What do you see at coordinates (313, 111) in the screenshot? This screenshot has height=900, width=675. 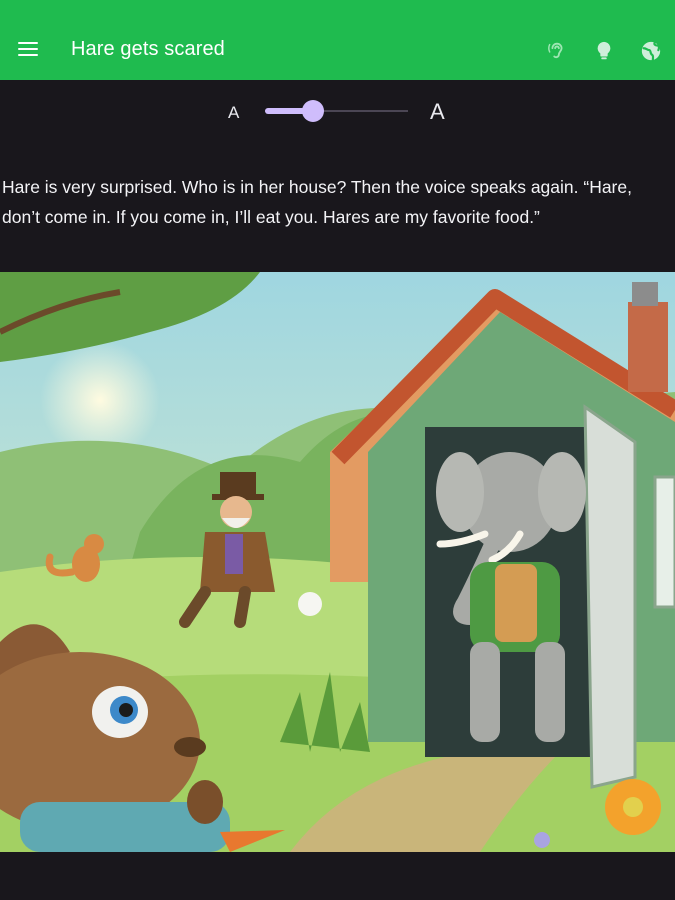 I see `text-size-slider-thumb` at bounding box center [313, 111].